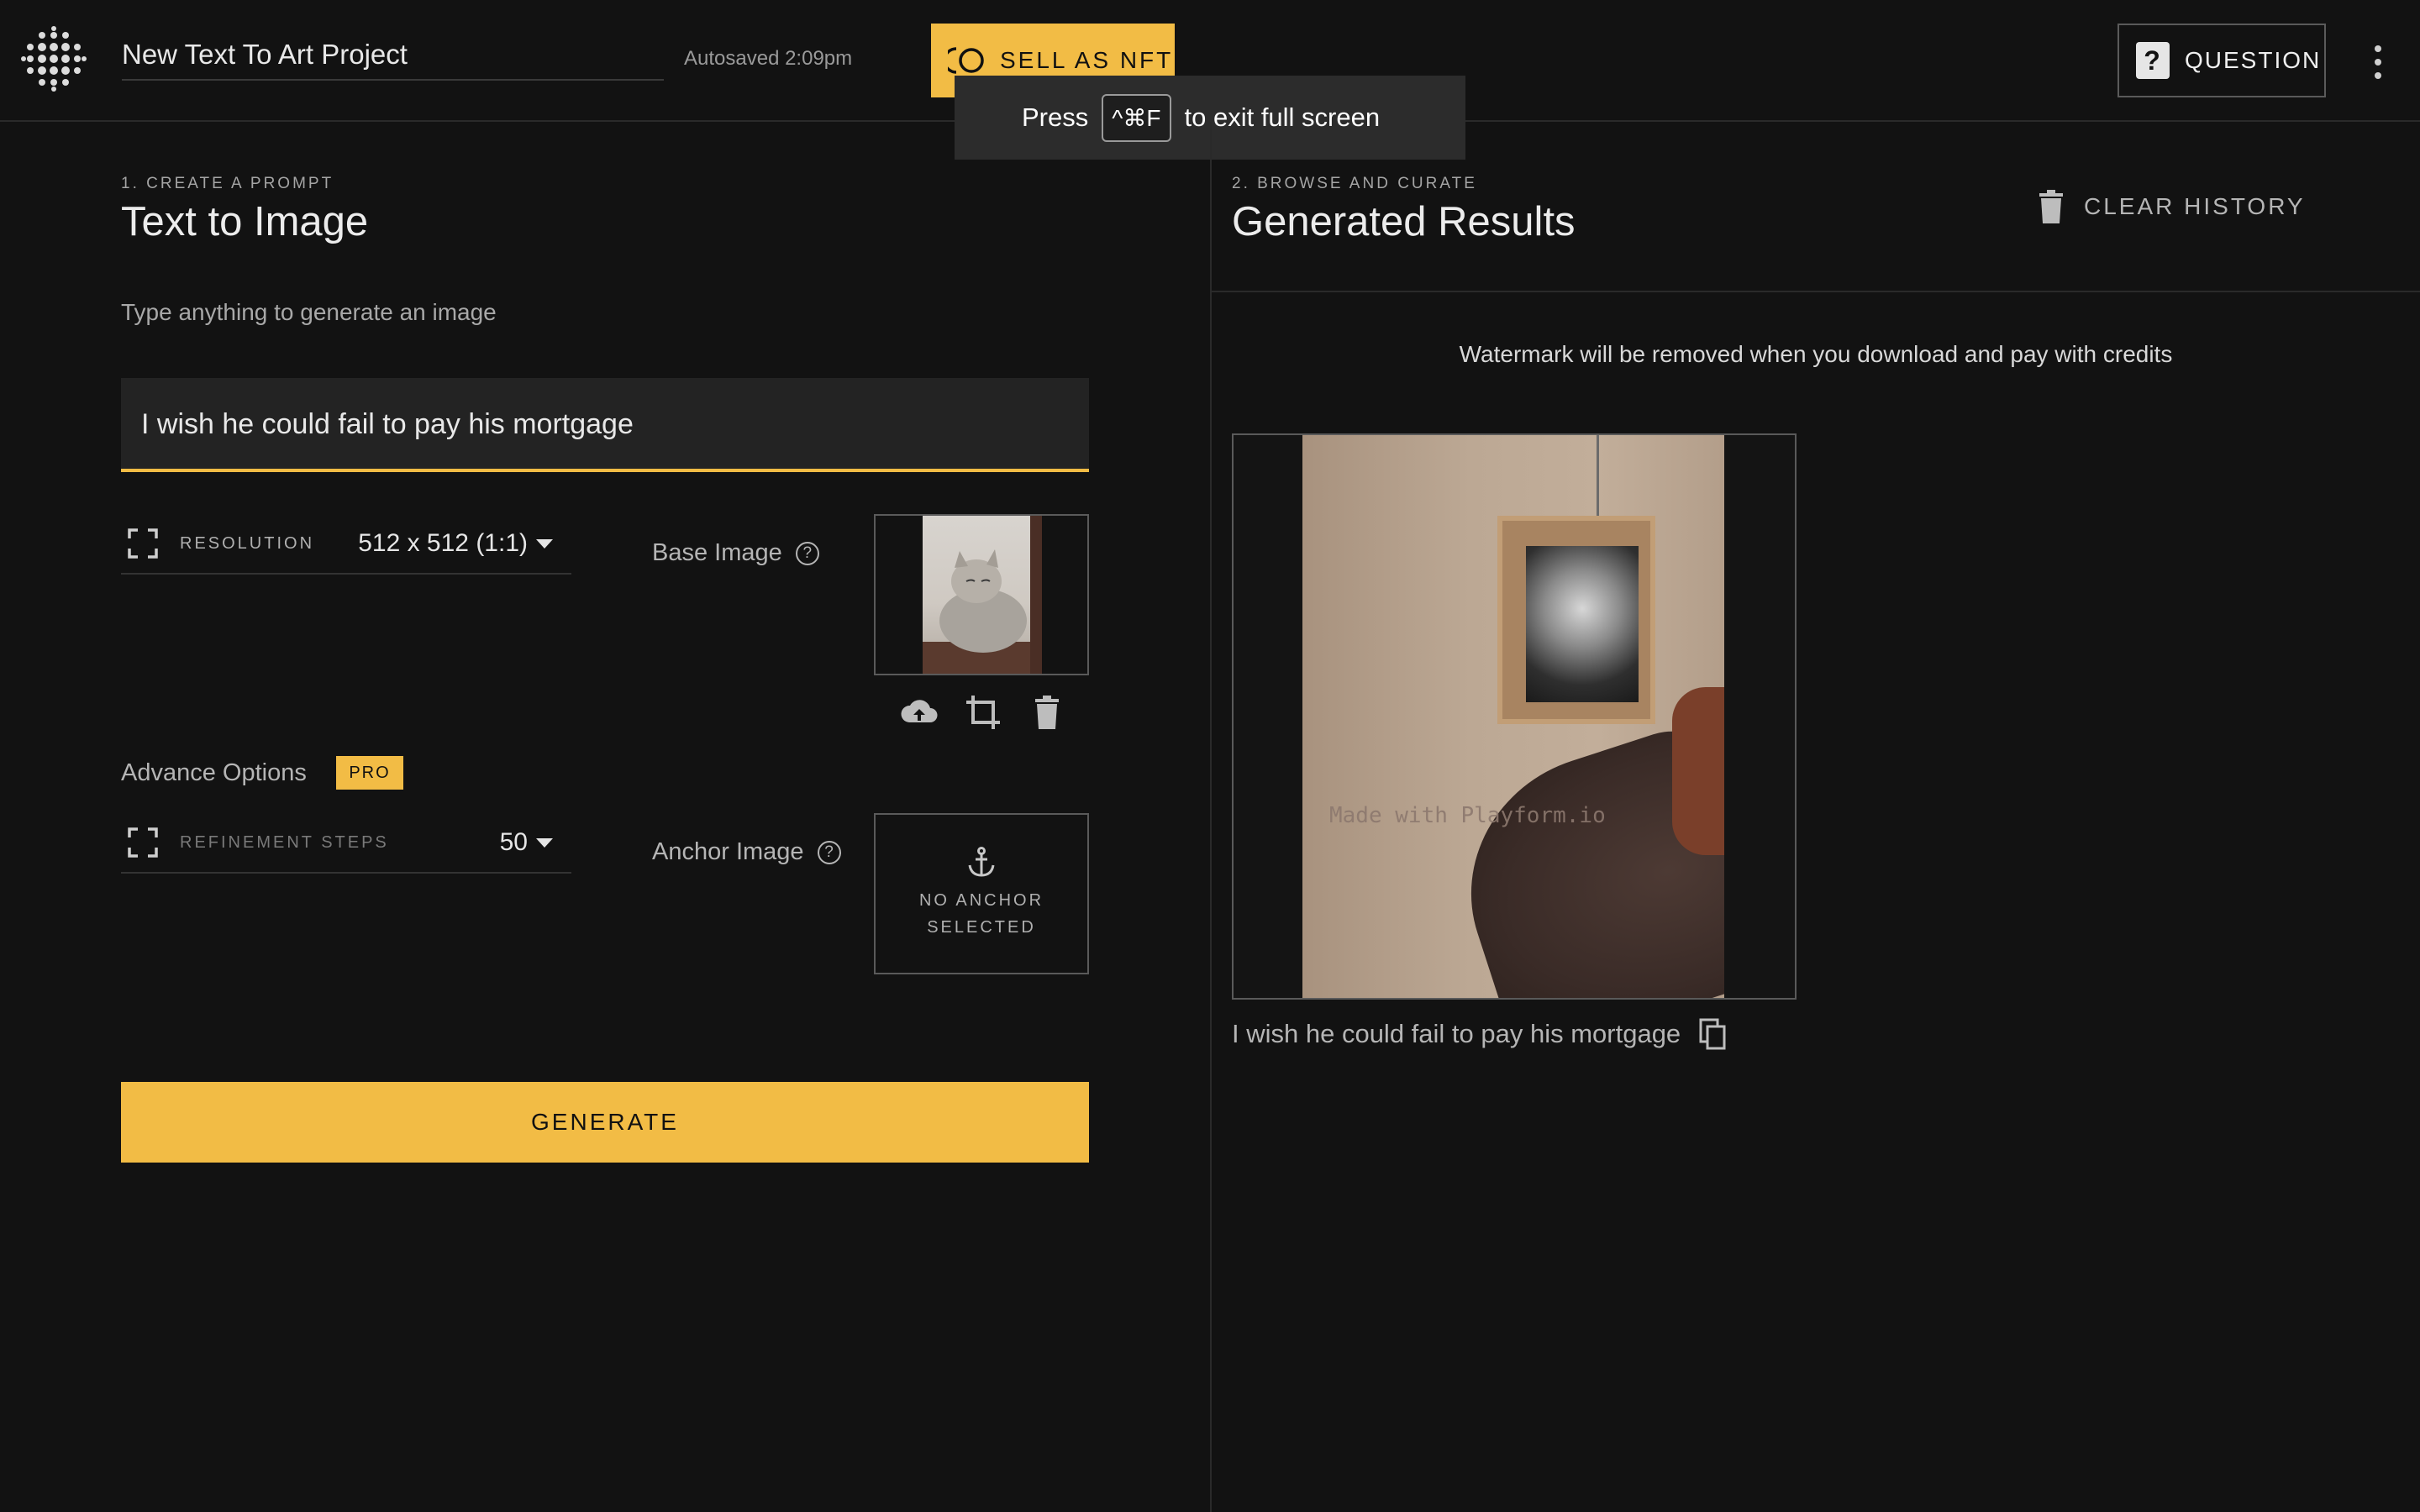 Image resolution: width=2420 pixels, height=1512 pixels. I want to click on autosave-status: Autosaved 2:09pm, so click(768, 58).